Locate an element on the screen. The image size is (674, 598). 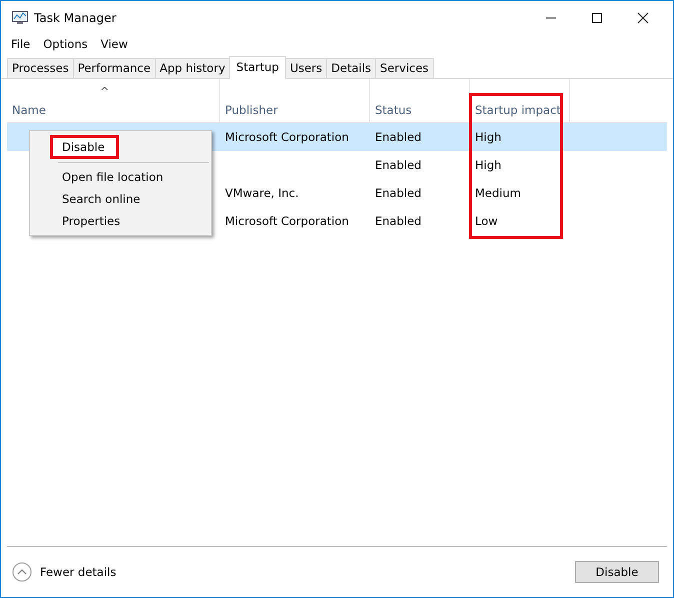
tab: Users is located at coordinates (306, 68).